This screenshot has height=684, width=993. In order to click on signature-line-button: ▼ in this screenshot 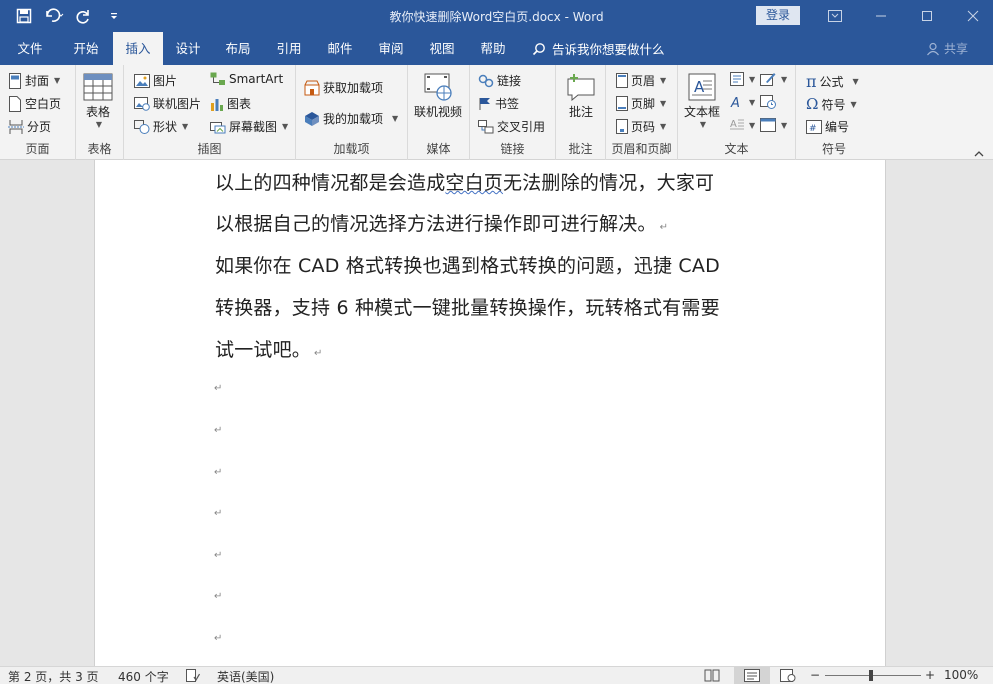, I will do `click(773, 79)`.